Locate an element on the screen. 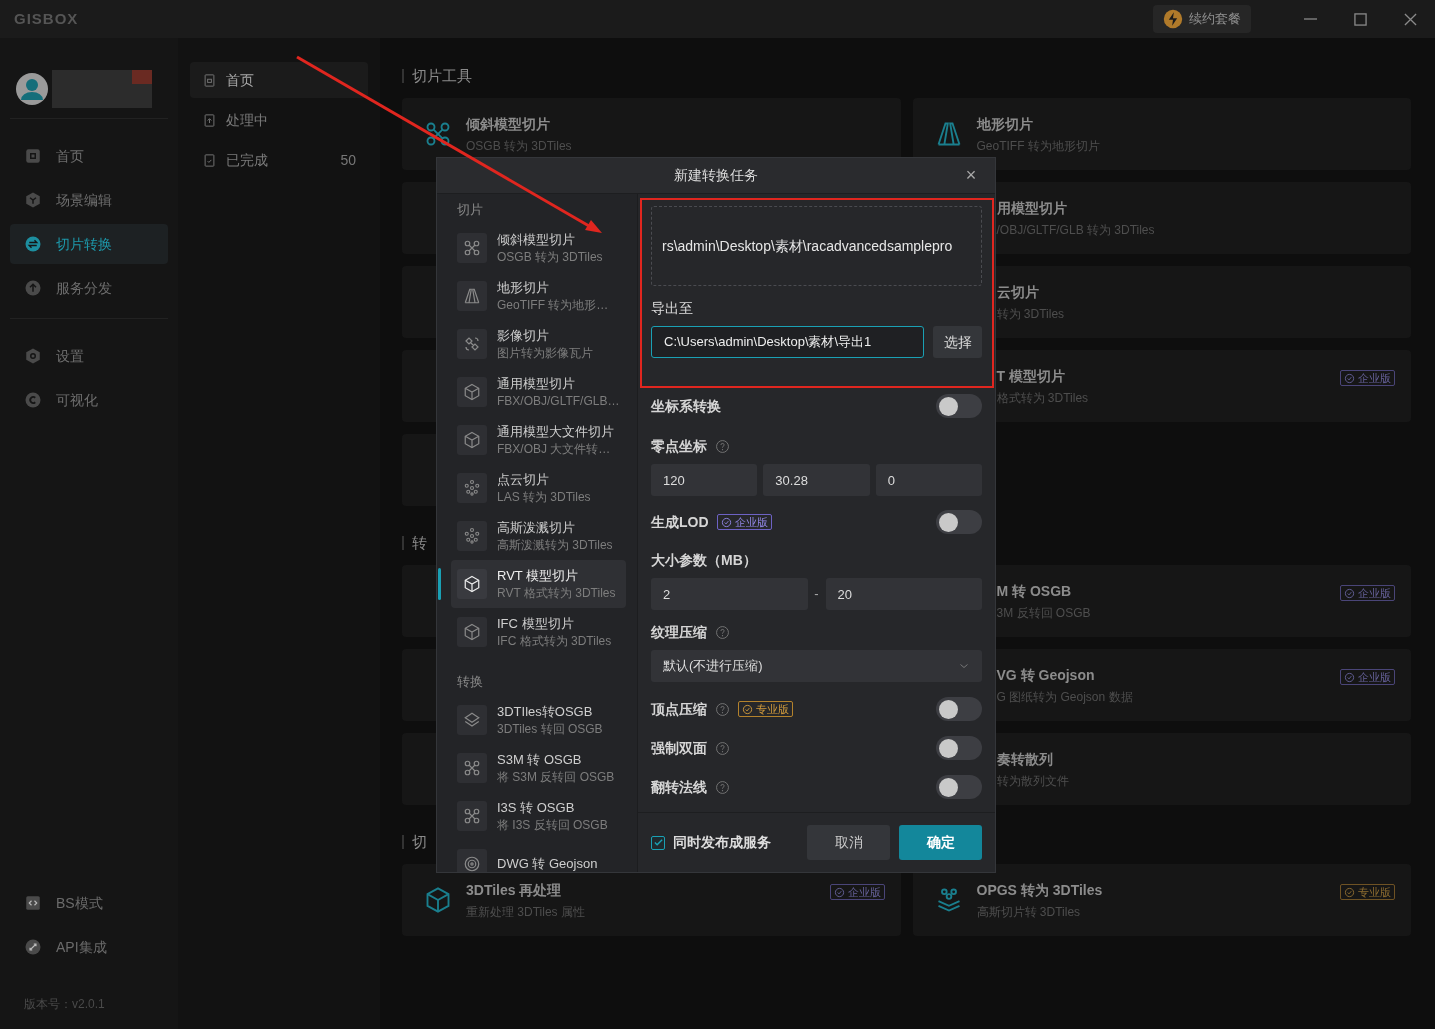  swap-icon is located at coordinates (33, 244).